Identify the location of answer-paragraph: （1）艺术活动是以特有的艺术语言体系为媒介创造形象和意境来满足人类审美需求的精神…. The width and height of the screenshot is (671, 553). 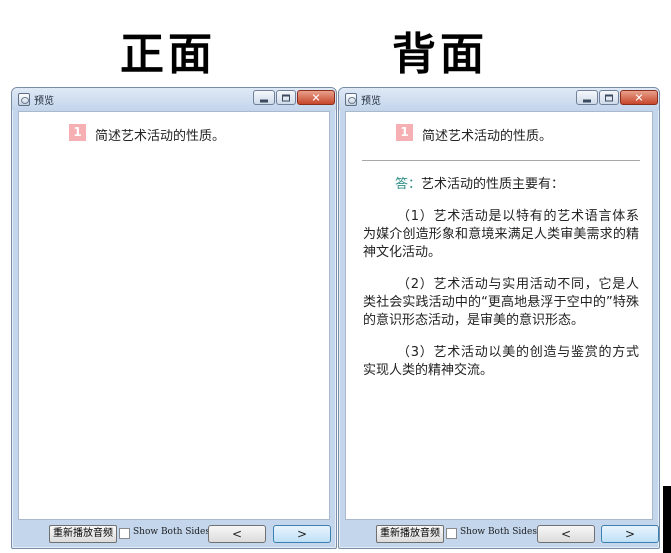
(501, 234).